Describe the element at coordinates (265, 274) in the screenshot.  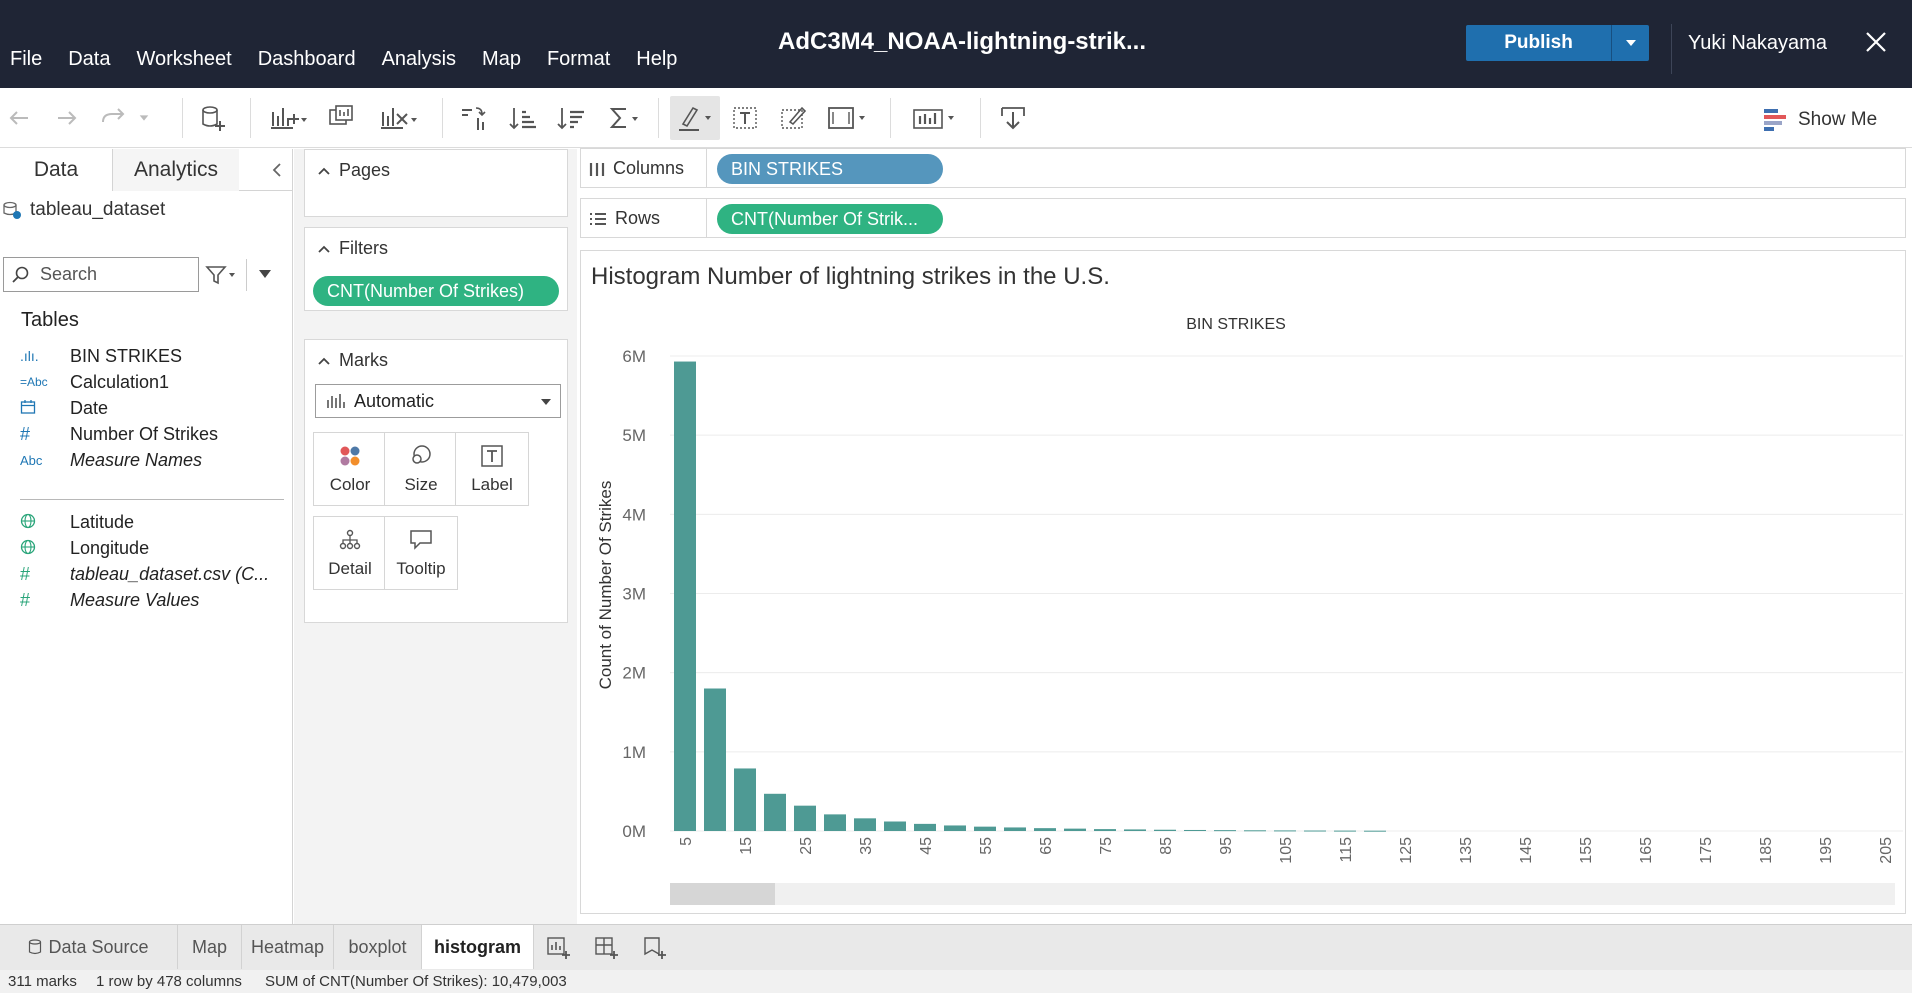
I see `caret-down-icon` at that location.